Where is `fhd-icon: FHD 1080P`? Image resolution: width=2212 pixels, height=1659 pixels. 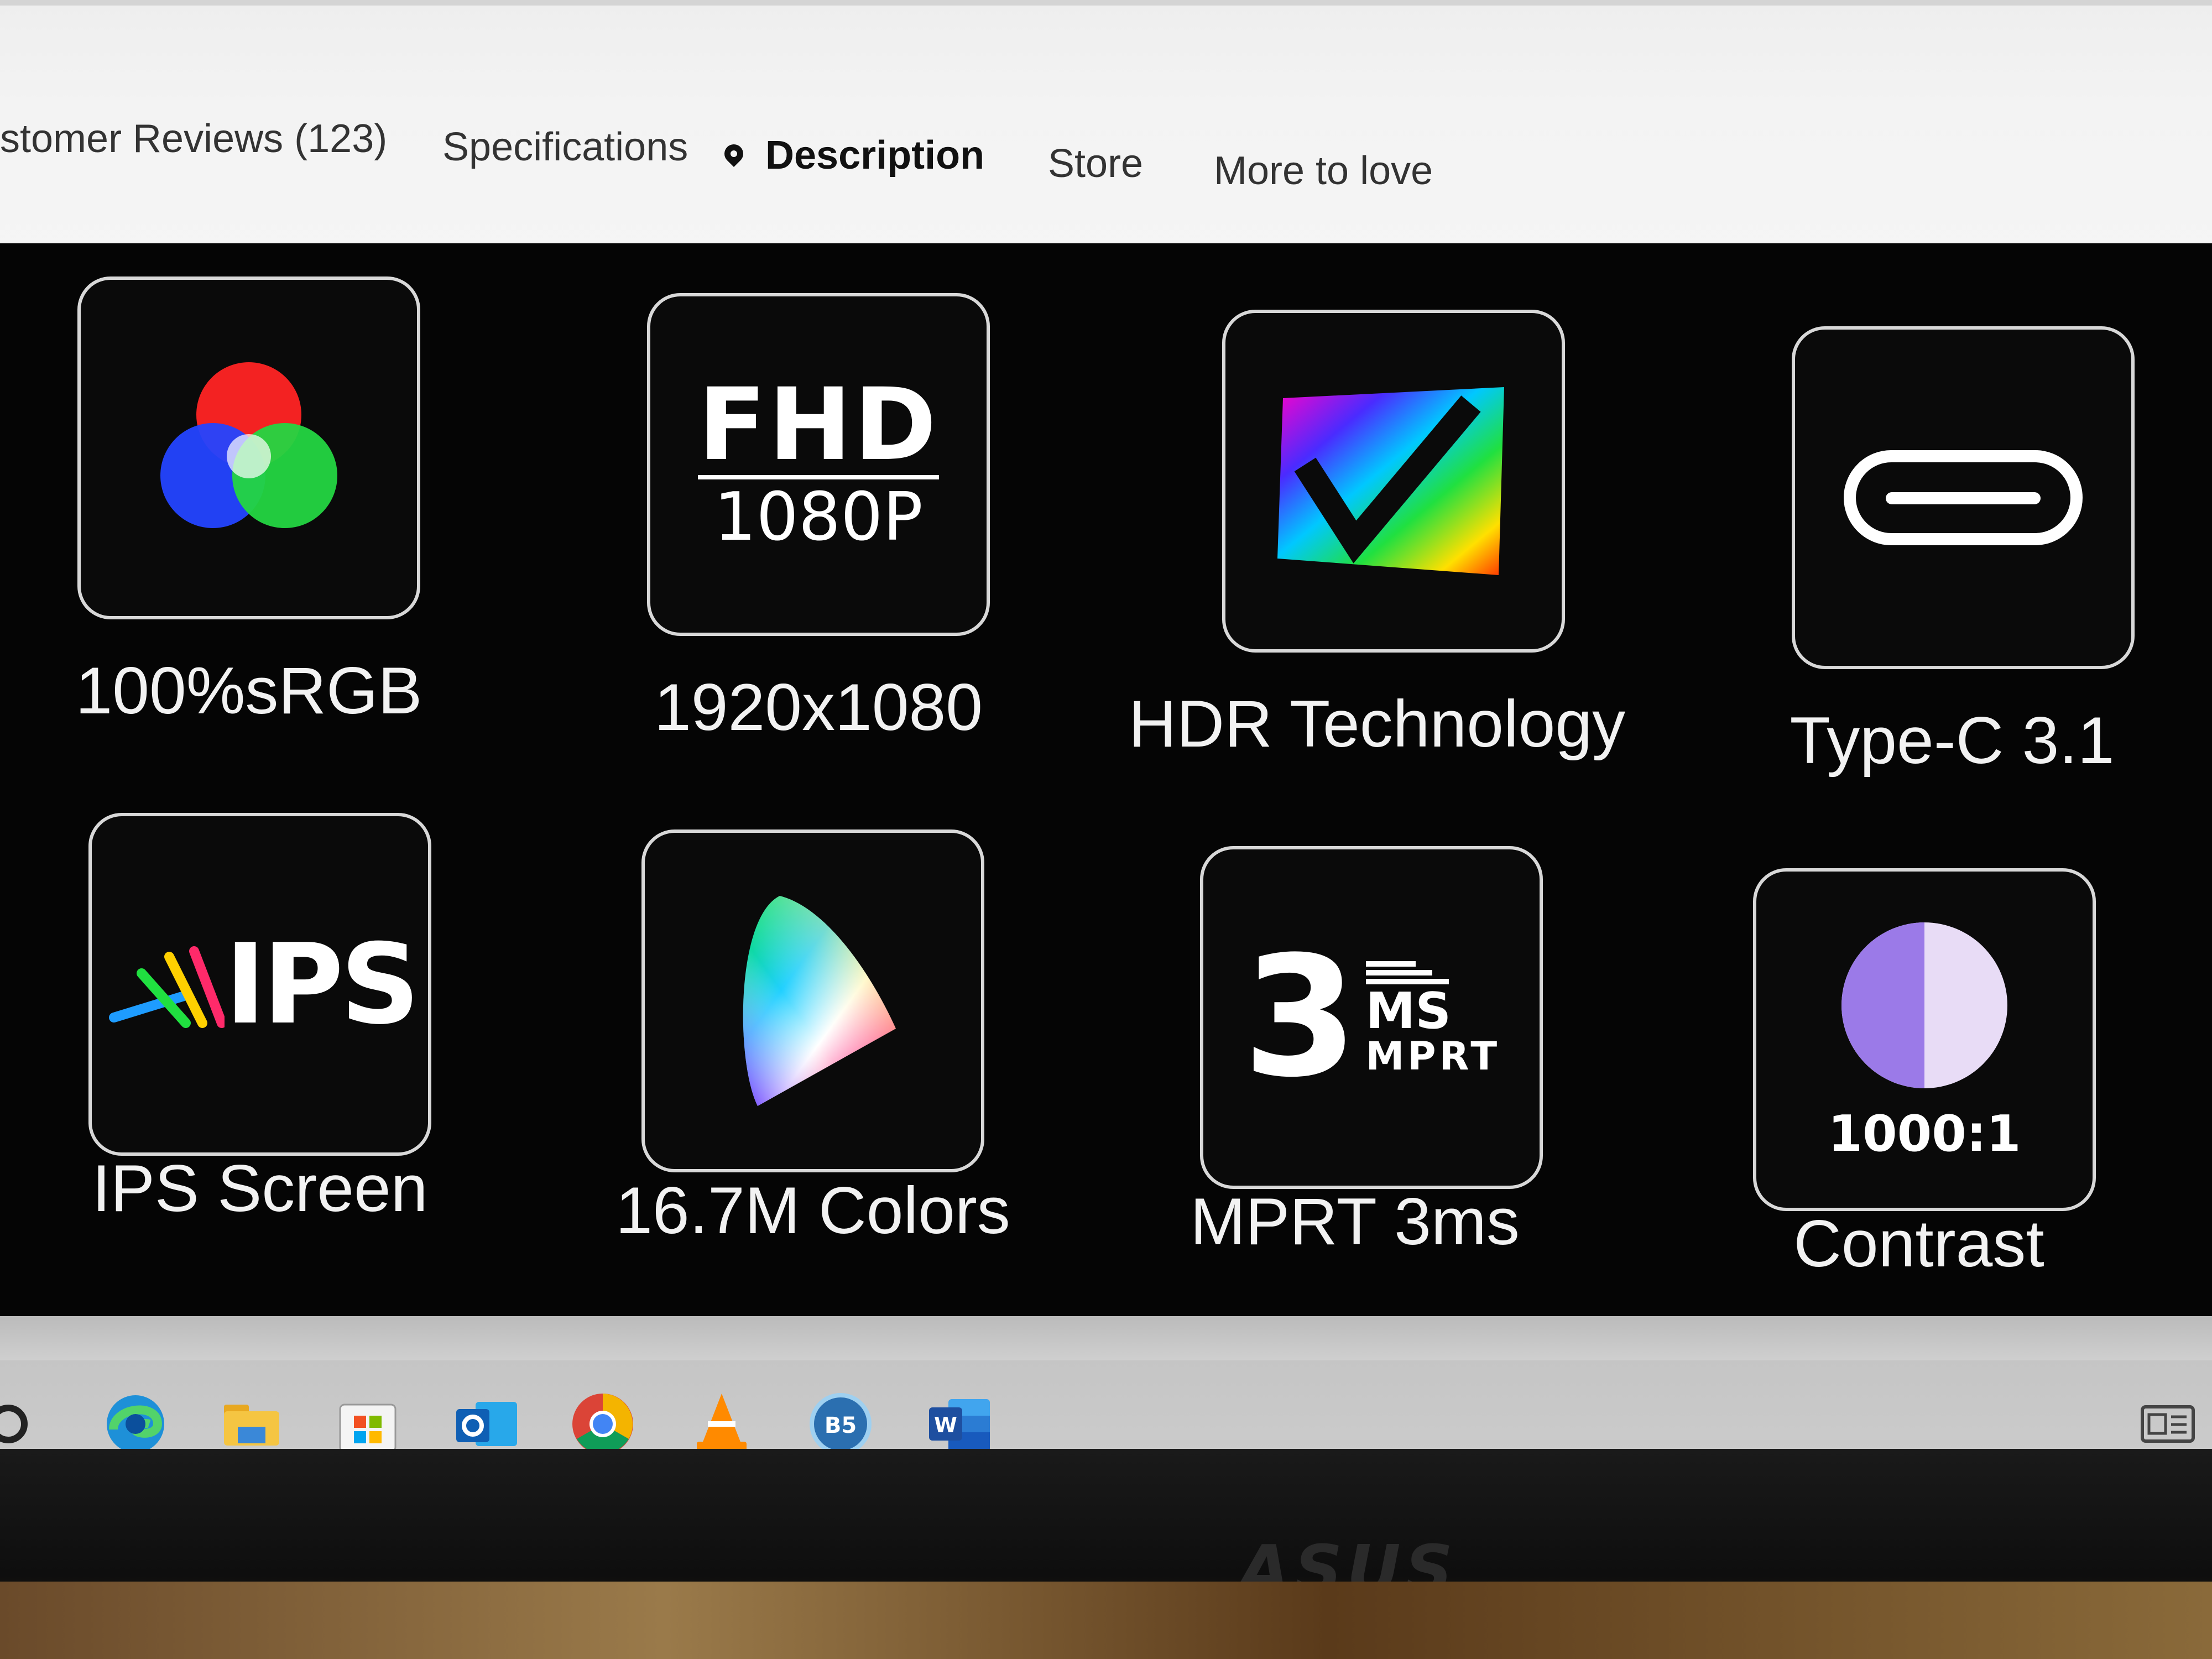
fhd-icon: FHD 1080P is located at coordinates (819, 461).